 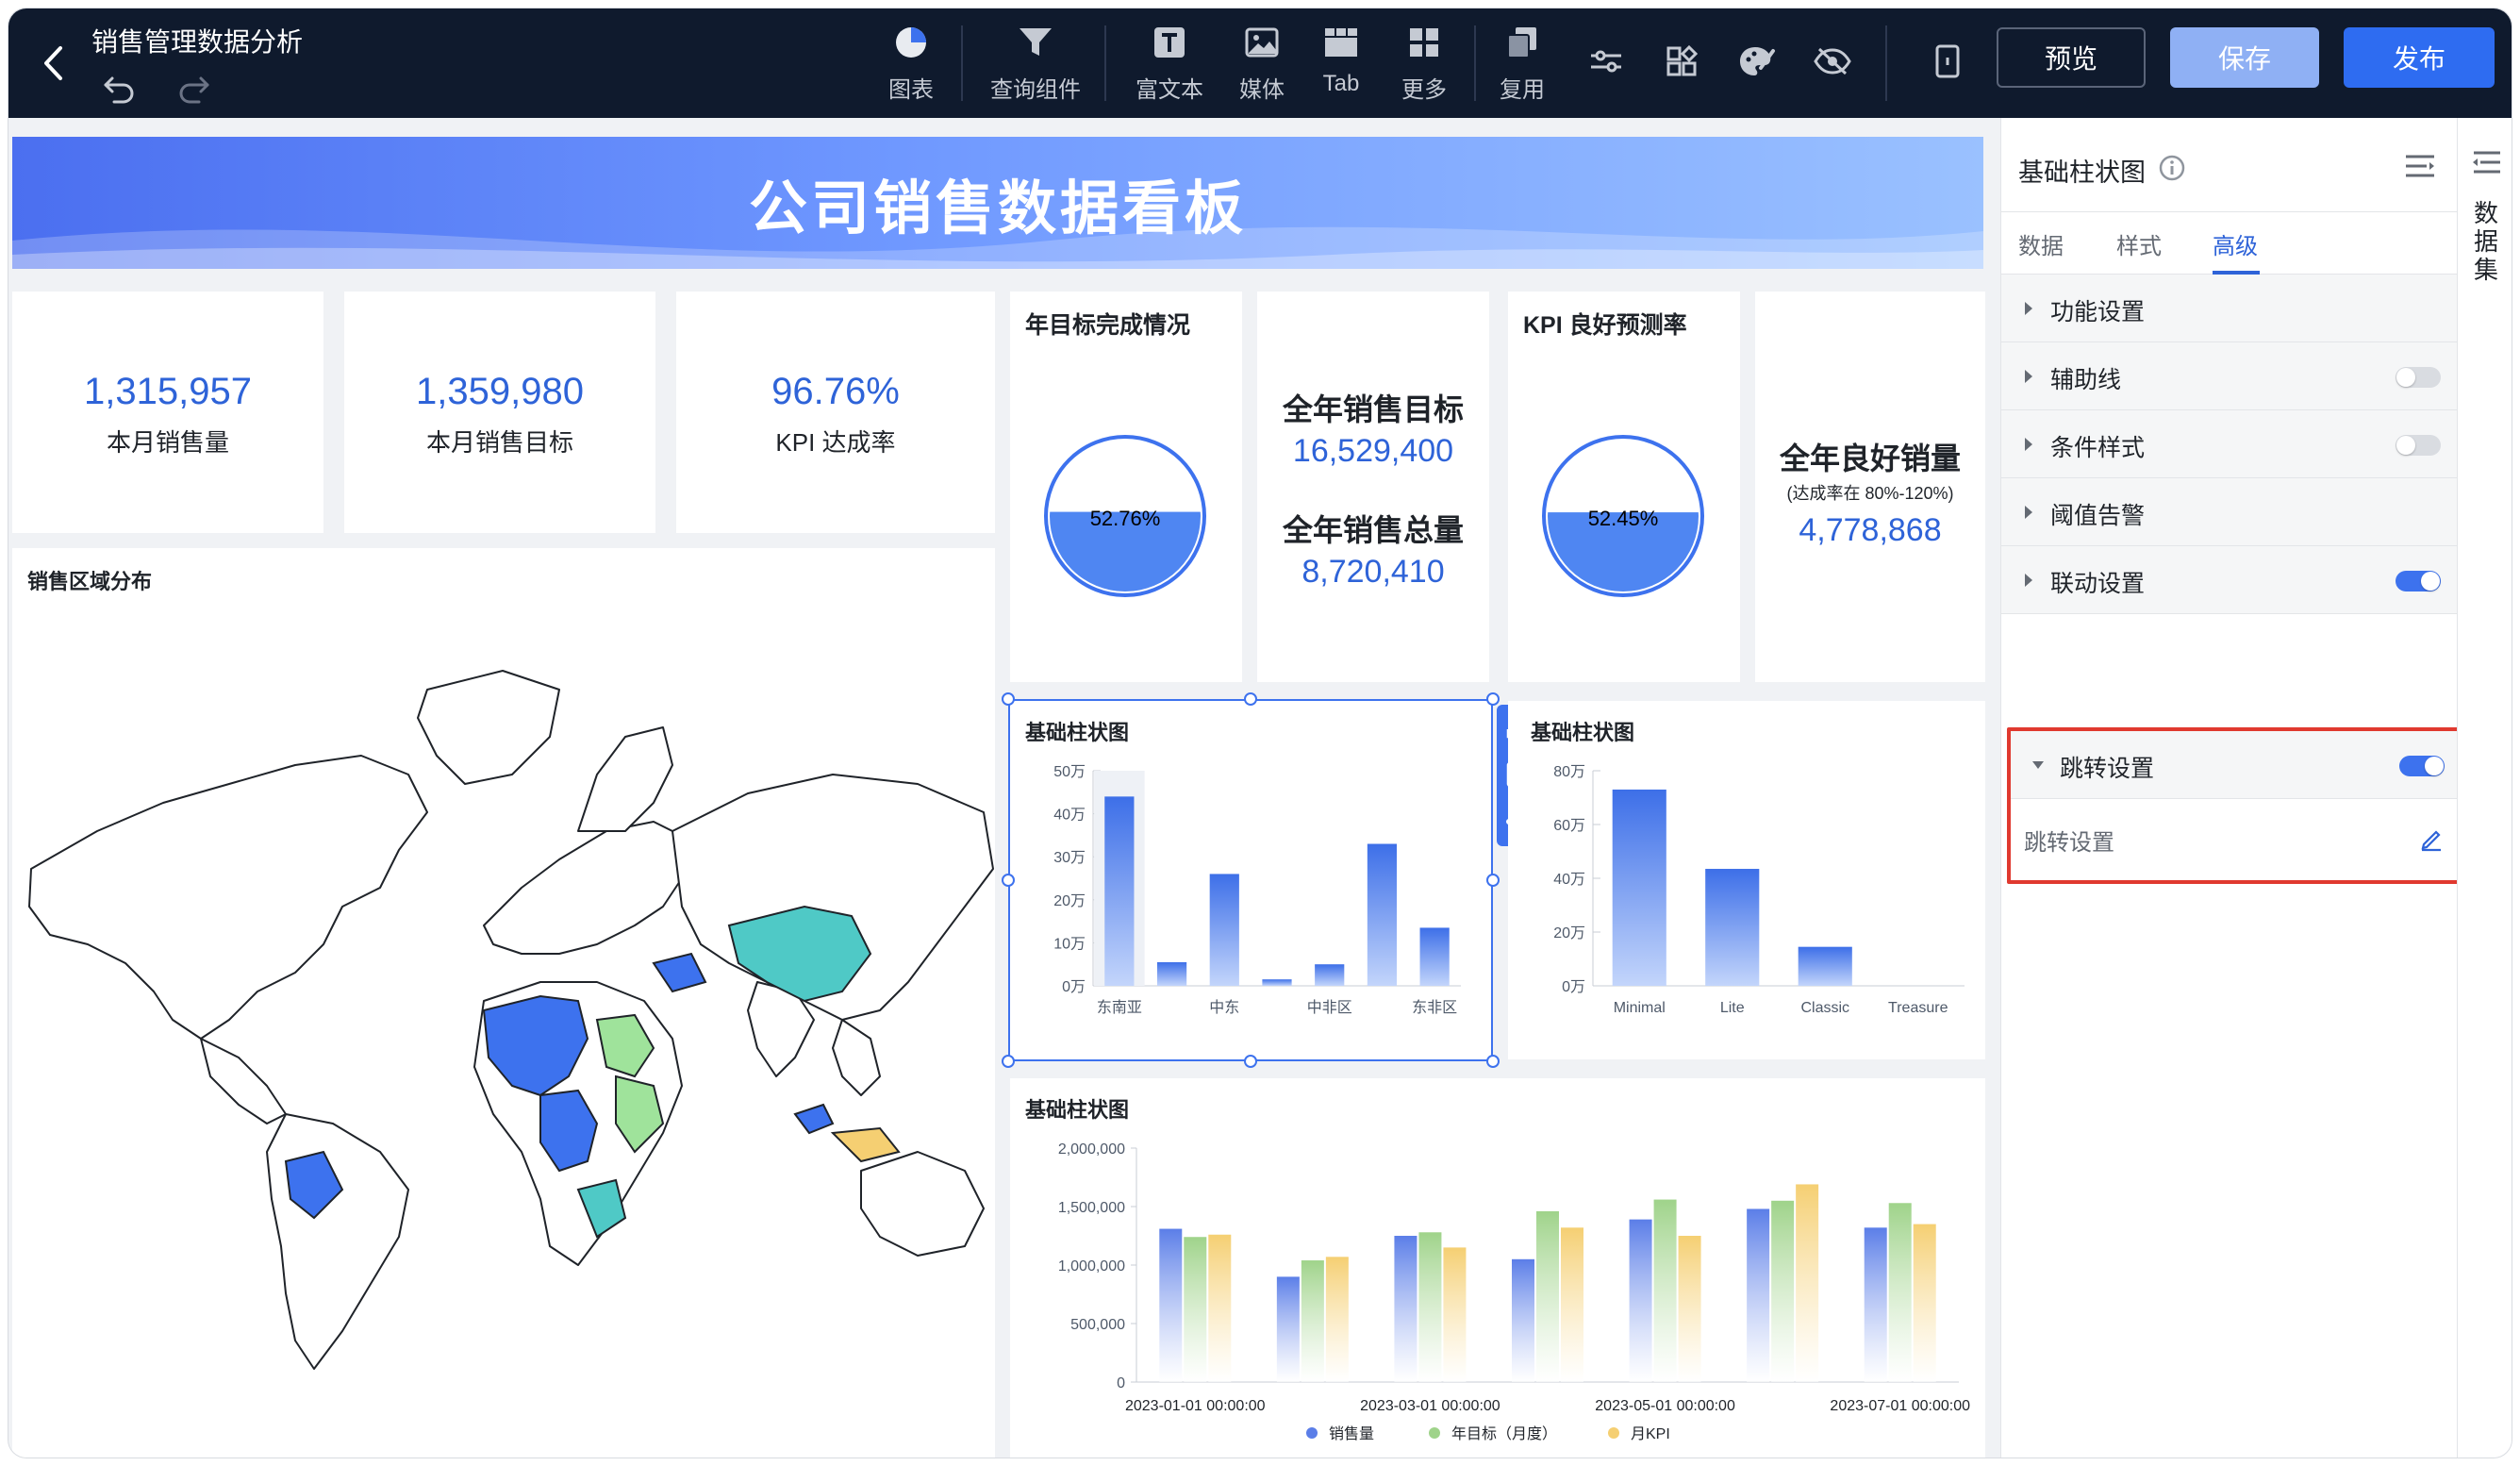 What do you see at coordinates (2071, 58) in the screenshot?
I see `preview-button: 预览` at bounding box center [2071, 58].